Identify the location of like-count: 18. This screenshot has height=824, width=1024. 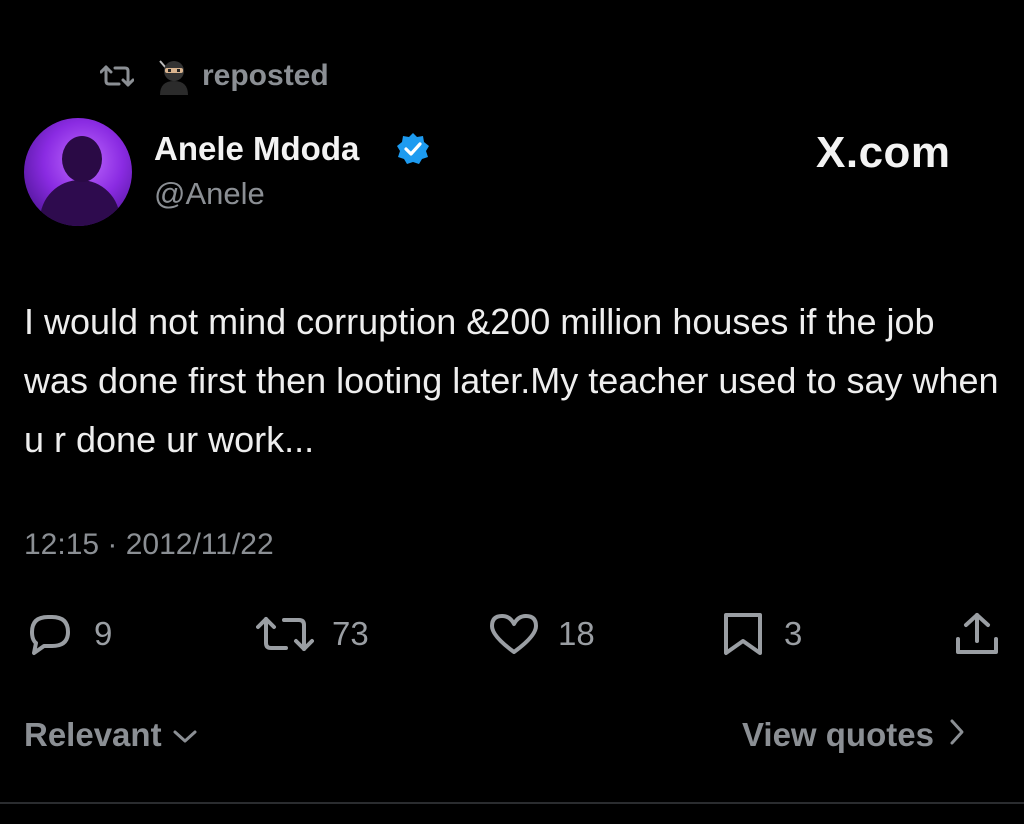
(576, 633).